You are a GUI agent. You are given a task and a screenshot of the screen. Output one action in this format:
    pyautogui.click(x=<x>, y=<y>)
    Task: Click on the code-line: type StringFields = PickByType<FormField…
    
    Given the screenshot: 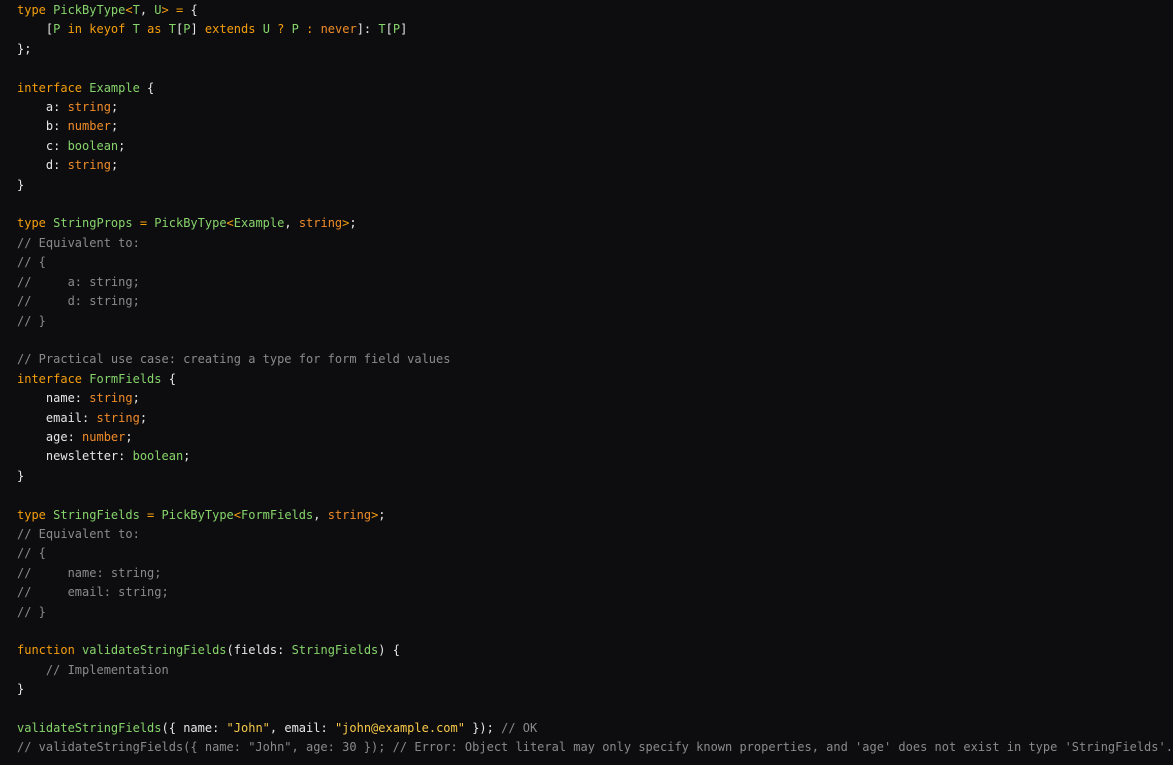 What is the action you would take?
    pyautogui.click(x=595, y=515)
    